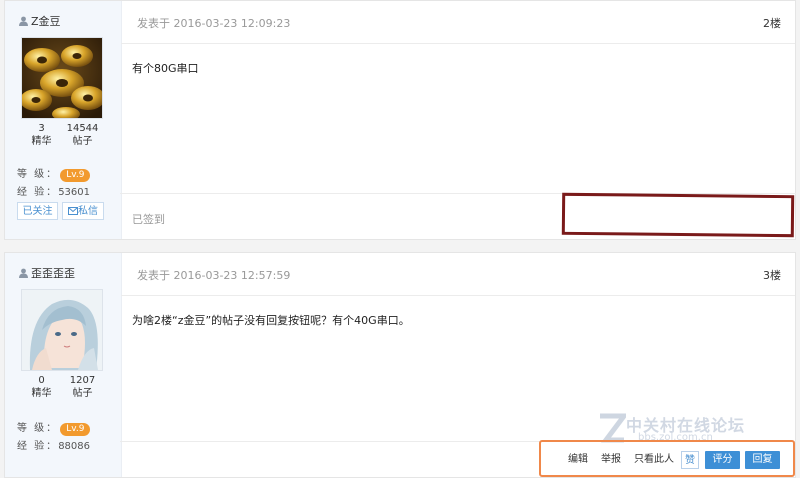 This screenshot has width=800, height=478. What do you see at coordinates (214, 275) in the screenshot?
I see `post-time: 发表于 2016-03-23 12:57:59` at bounding box center [214, 275].